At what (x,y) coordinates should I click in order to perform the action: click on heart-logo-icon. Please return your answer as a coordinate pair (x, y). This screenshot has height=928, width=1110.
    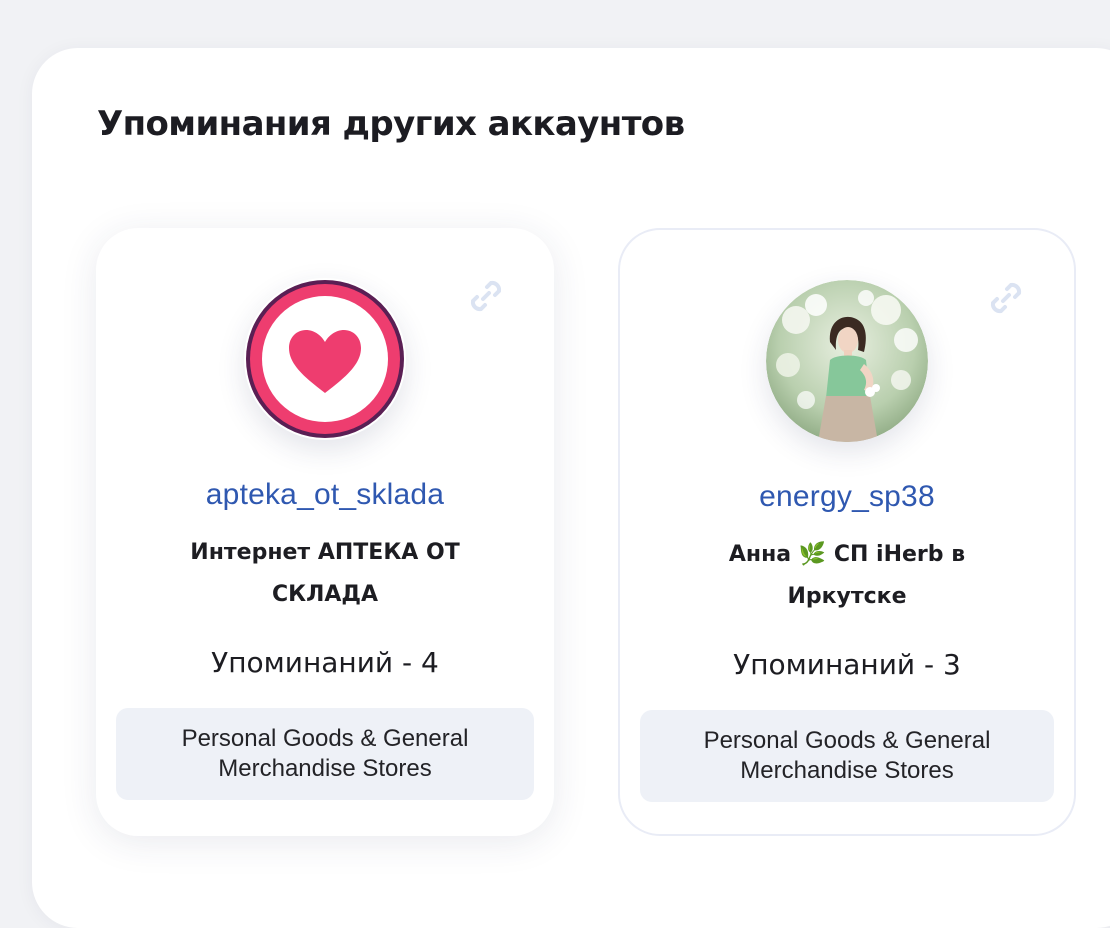
    Looking at the image, I should click on (325, 359).